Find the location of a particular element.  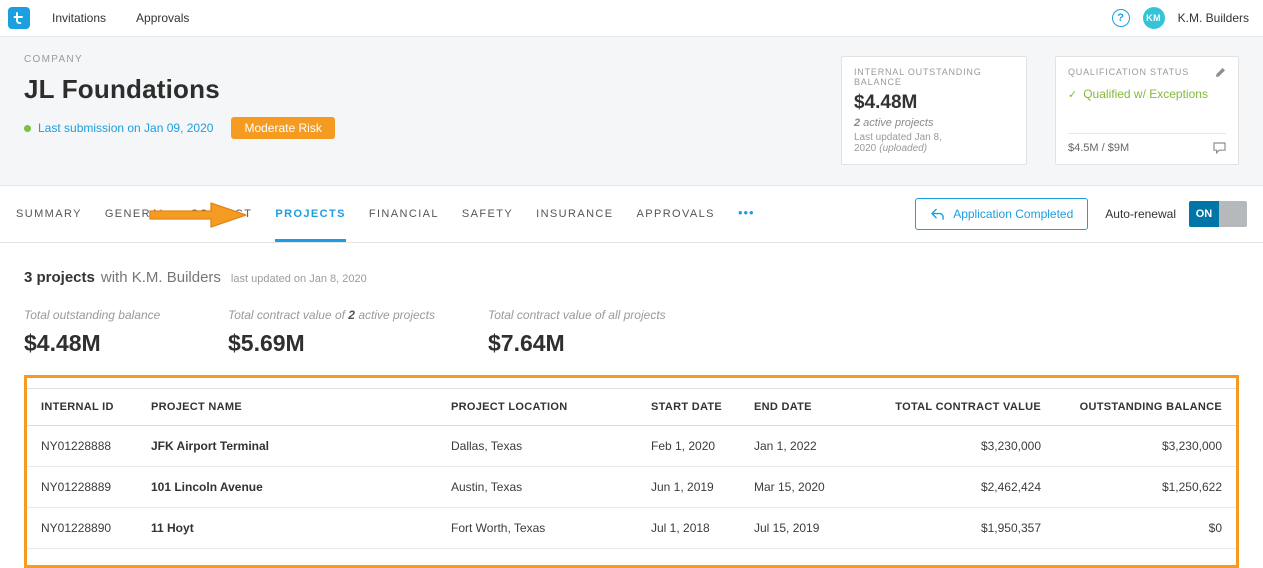

tab-projects: PROJECTS is located at coordinates (310, 214).